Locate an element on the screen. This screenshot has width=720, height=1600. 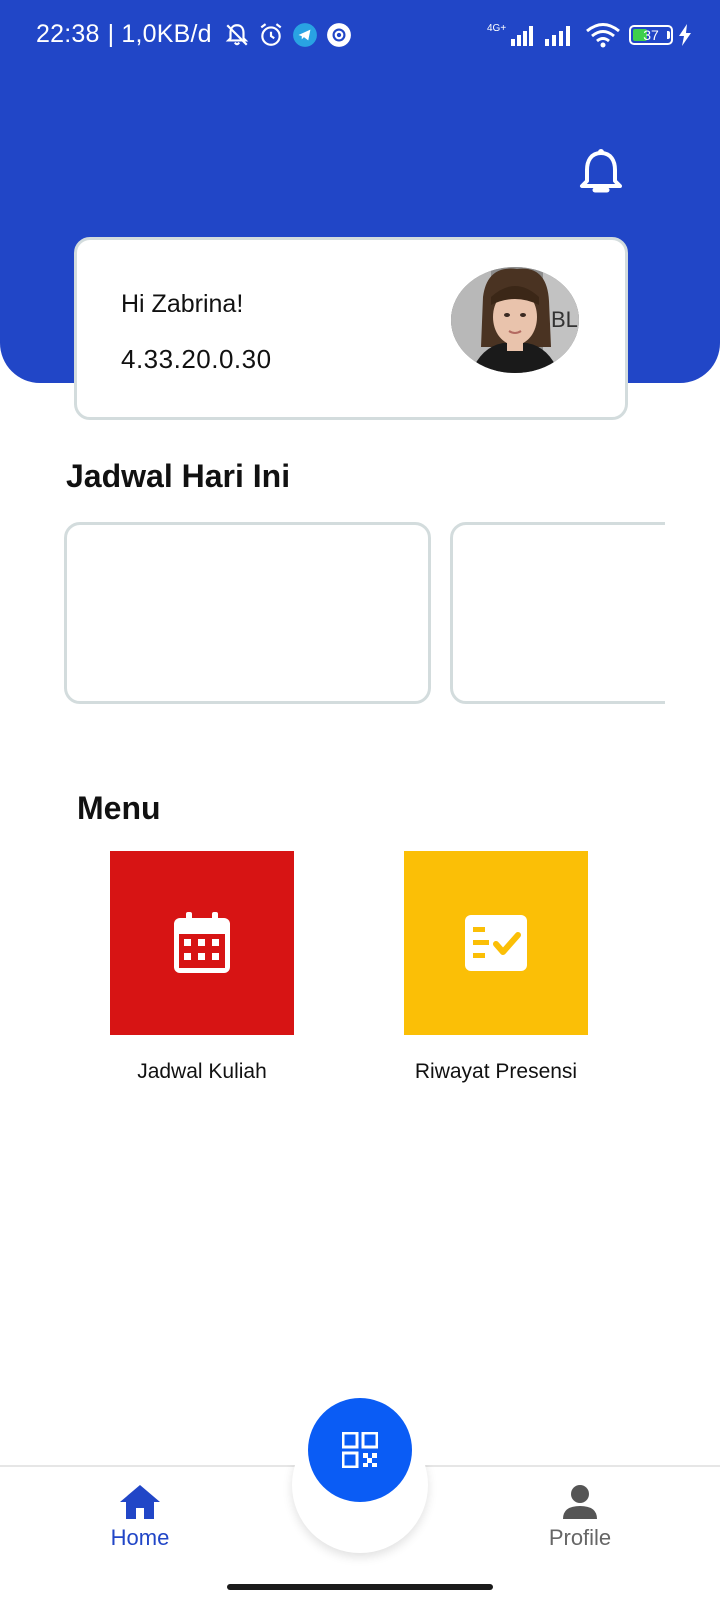
signal-4g-icon: 4G+ is located at coordinates (510, 34).